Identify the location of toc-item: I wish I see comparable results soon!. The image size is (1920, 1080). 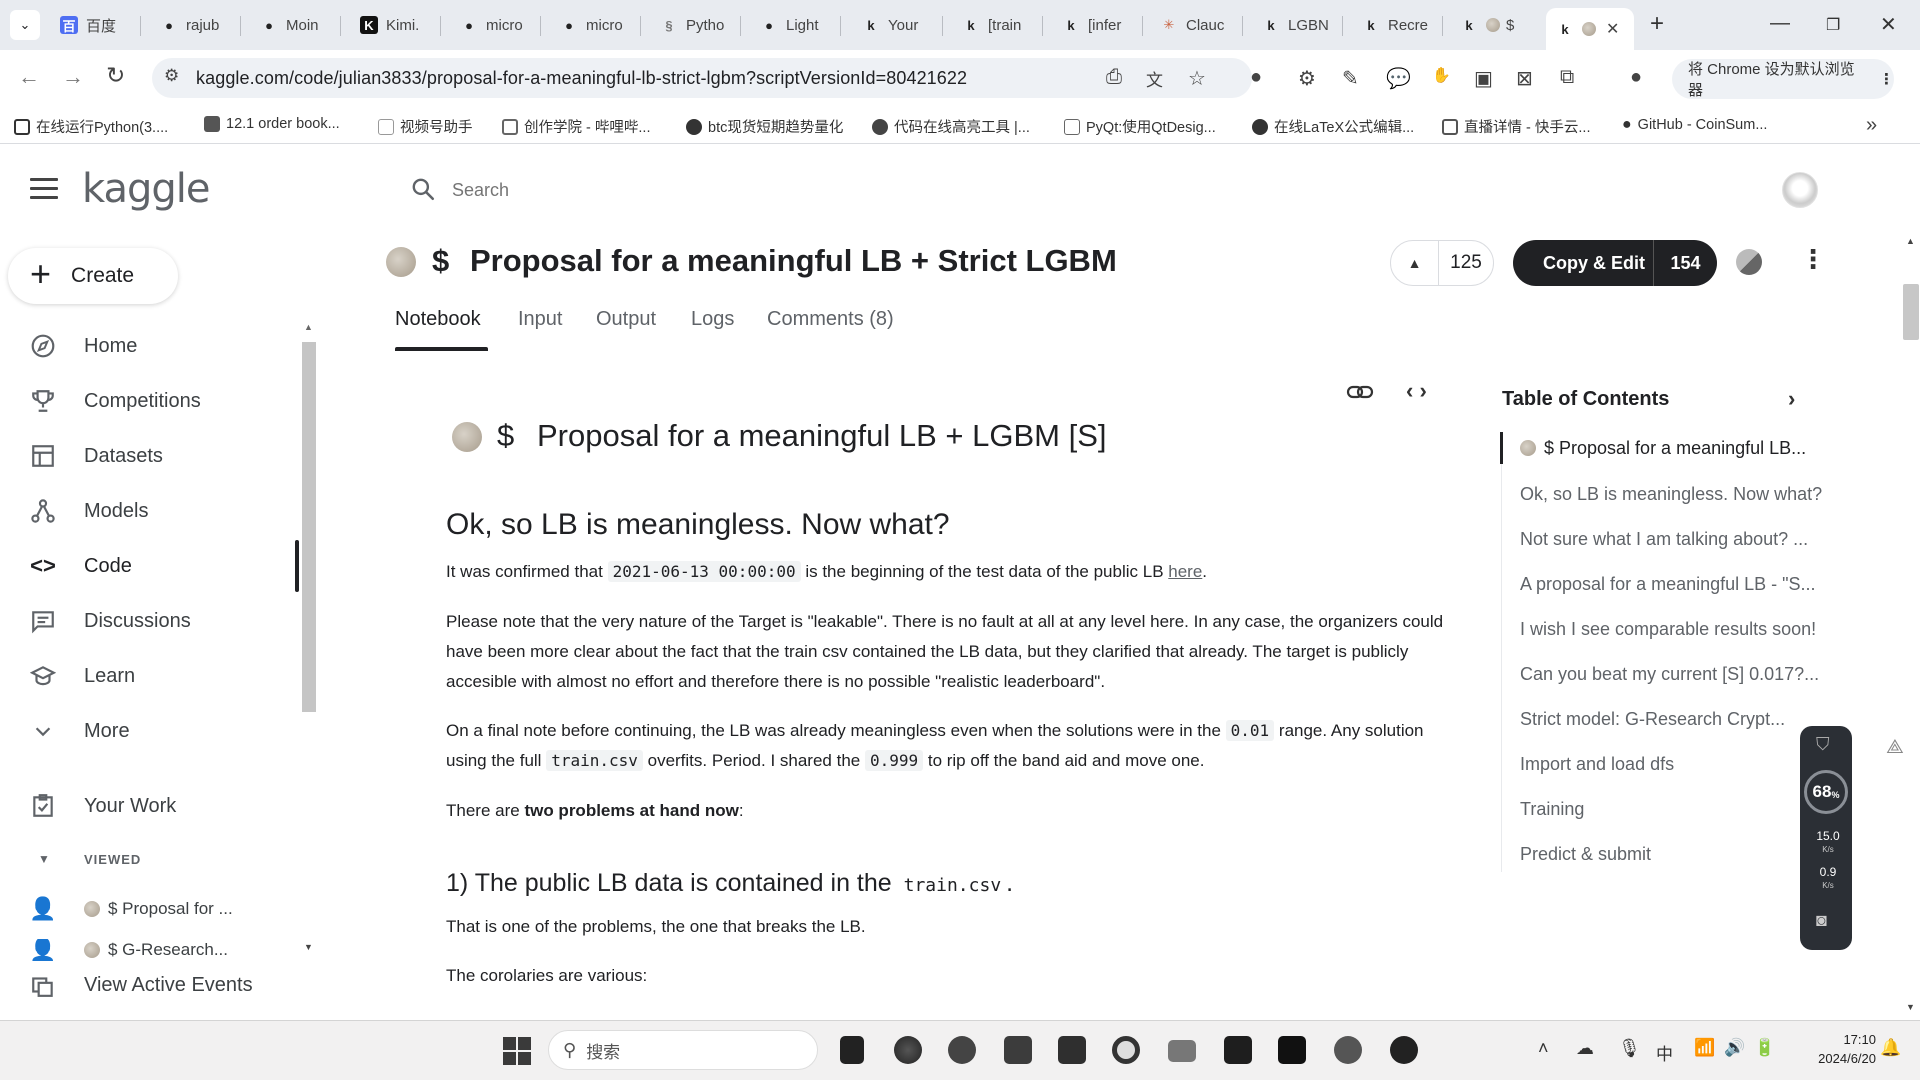
(1680, 629).